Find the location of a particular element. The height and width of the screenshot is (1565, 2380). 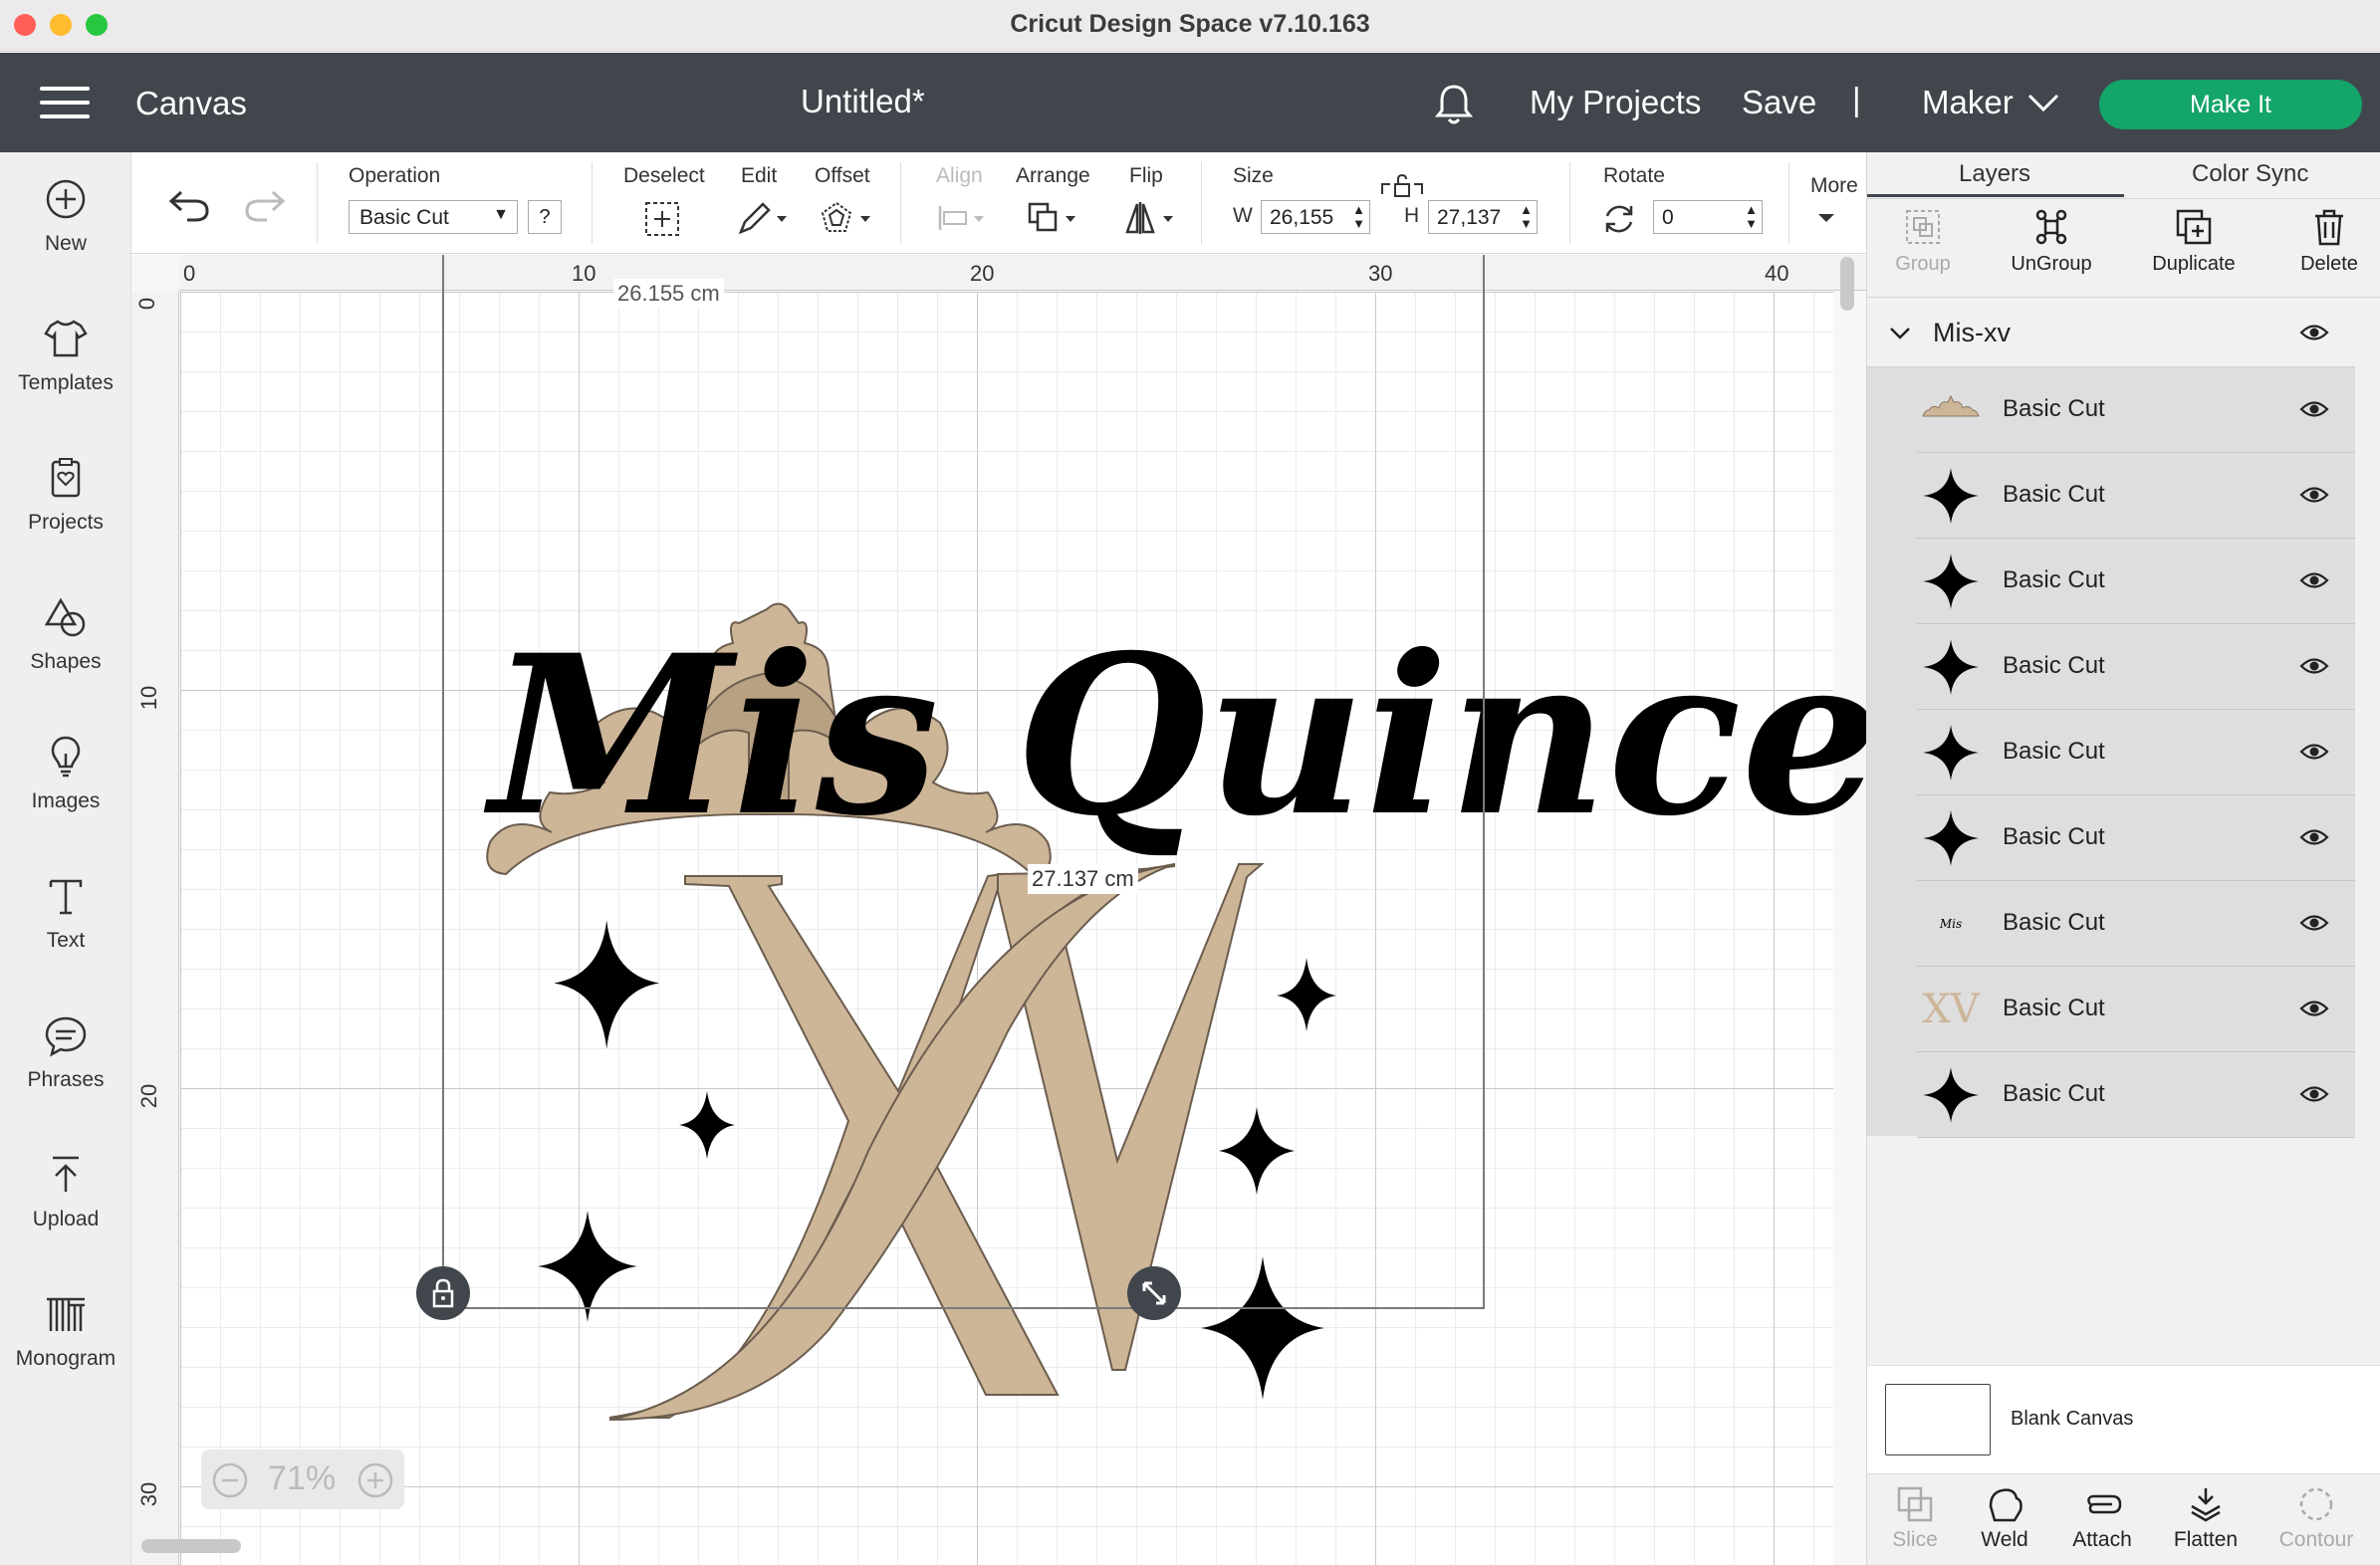

operation-select: Basic Cut ▼ is located at coordinates (433, 217).